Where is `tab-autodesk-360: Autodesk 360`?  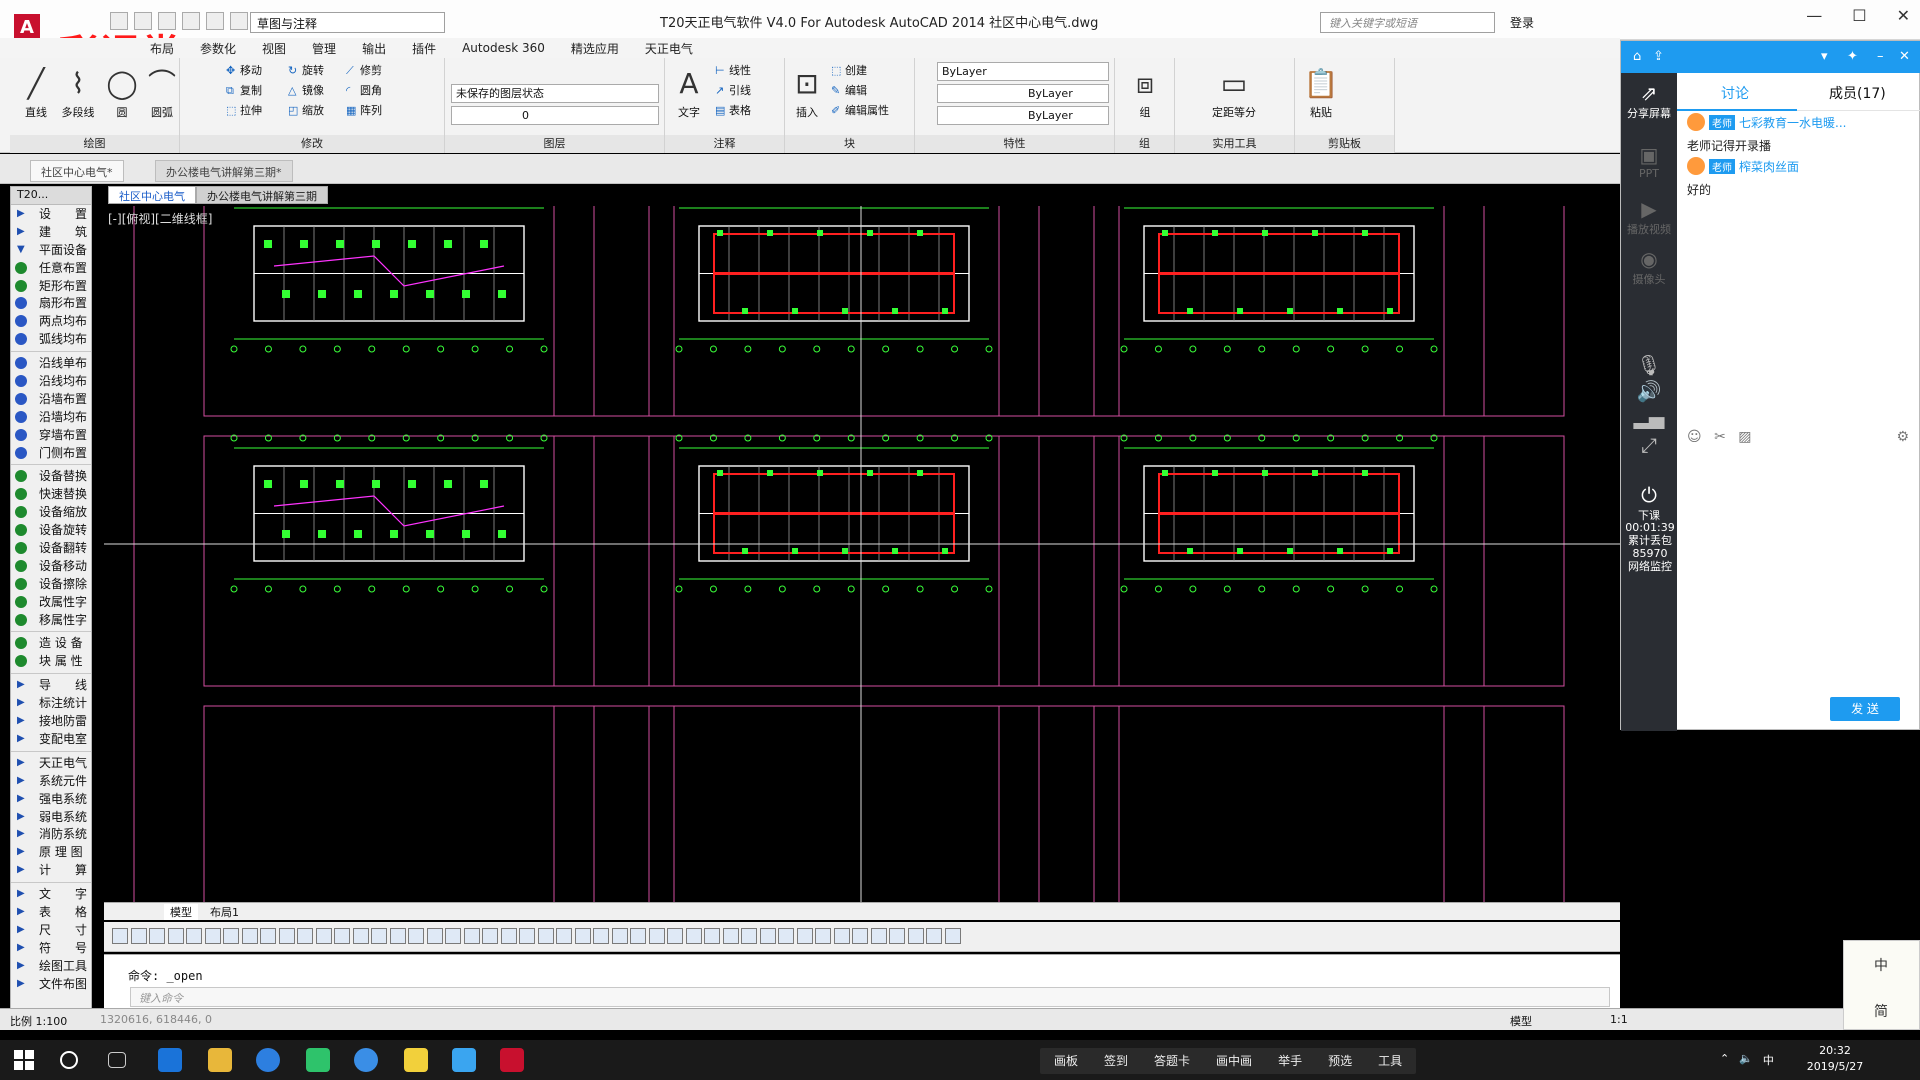
tab-autodesk-360: Autodesk 360 is located at coordinates (503, 48).